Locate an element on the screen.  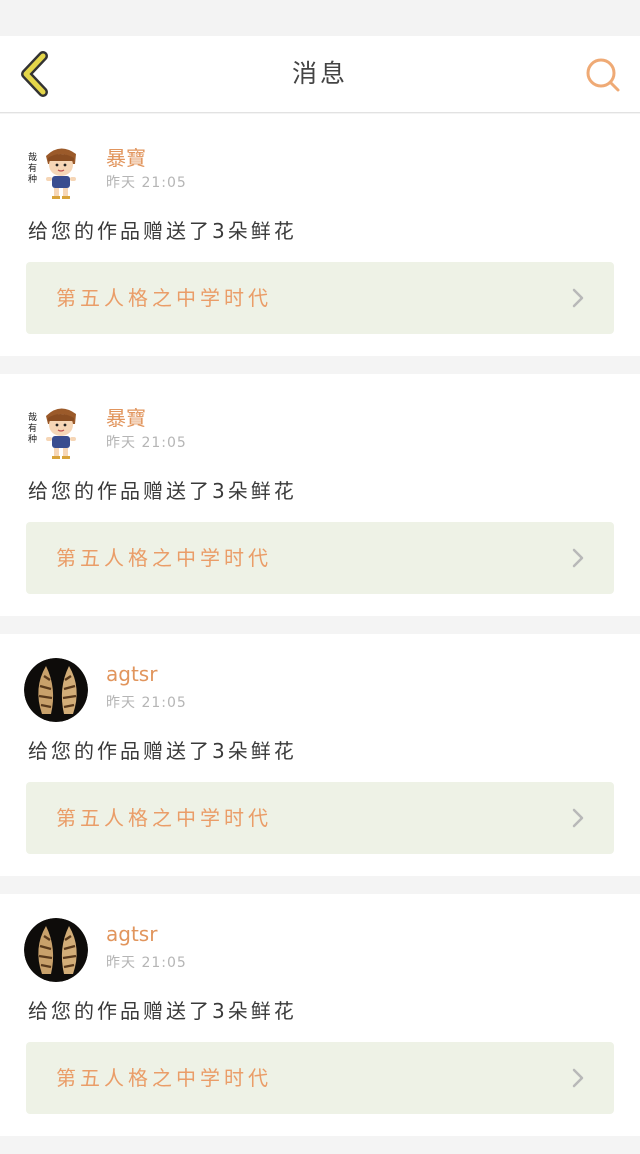
page-title: 消息 is located at coordinates (319, 73).